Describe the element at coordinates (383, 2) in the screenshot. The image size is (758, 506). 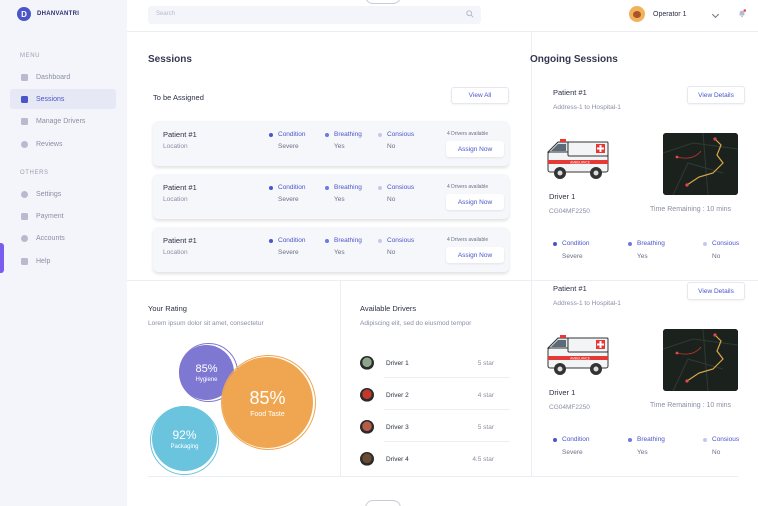
I see `window-notch-top` at that location.